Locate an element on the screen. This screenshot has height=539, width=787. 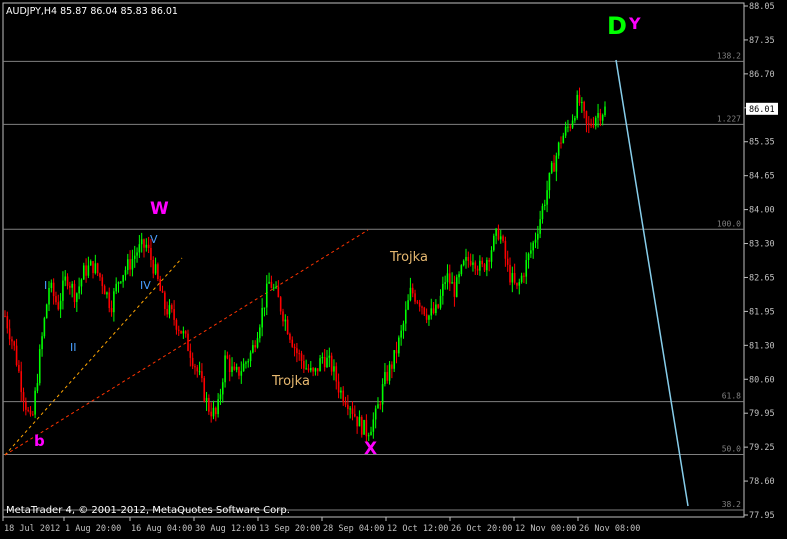
fib-label: 38.2 is located at coordinates (731, 504).